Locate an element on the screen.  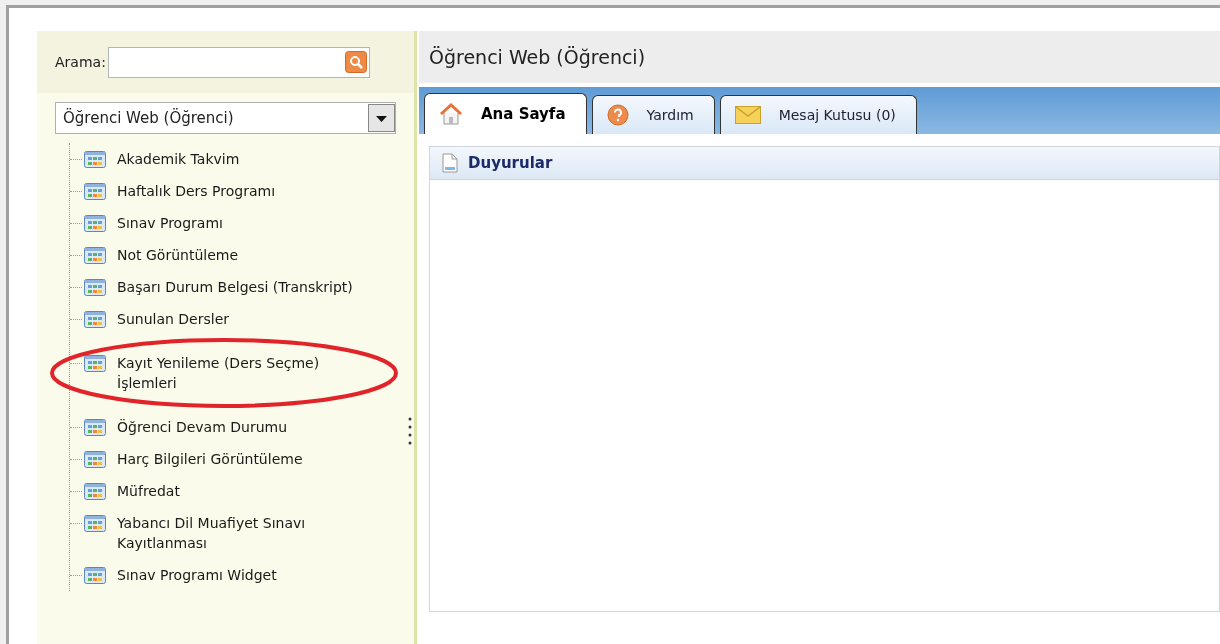
page-title: Öğrenci Web (Öğrenci) is located at coordinates (537, 57).